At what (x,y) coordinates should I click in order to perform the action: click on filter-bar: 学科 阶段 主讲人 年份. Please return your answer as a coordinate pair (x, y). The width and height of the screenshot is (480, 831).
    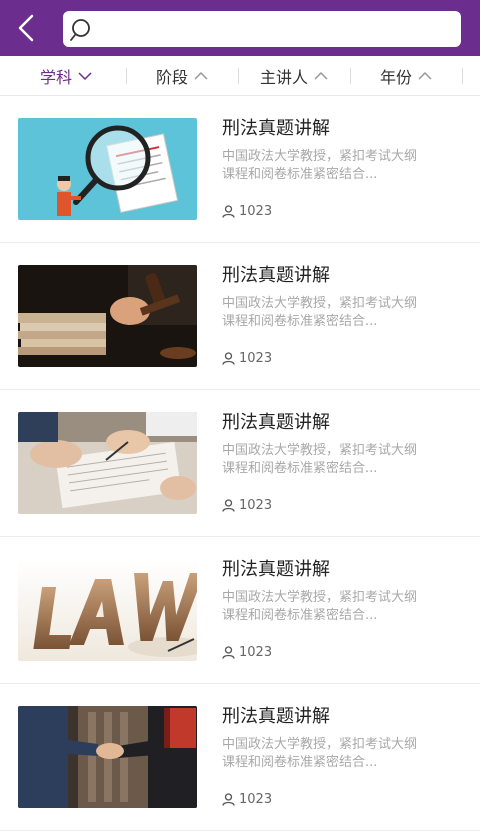
    Looking at the image, I should click on (240, 76).